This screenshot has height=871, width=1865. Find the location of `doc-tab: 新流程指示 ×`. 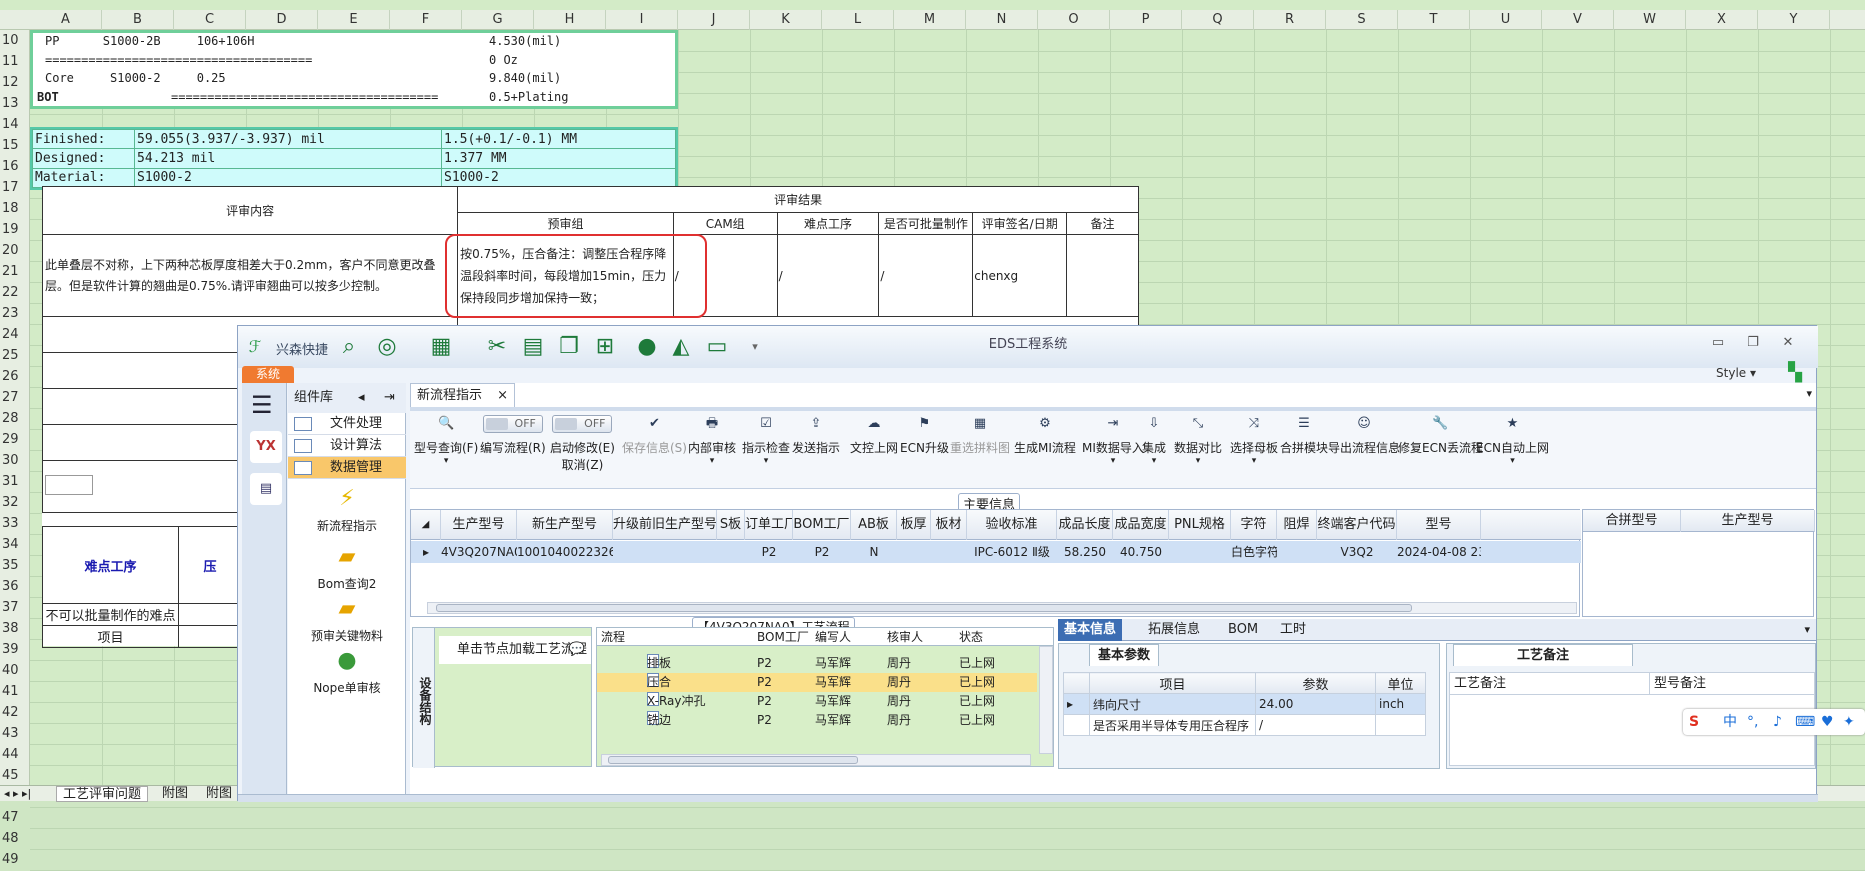

doc-tab: 新流程指示 × is located at coordinates (462, 395).